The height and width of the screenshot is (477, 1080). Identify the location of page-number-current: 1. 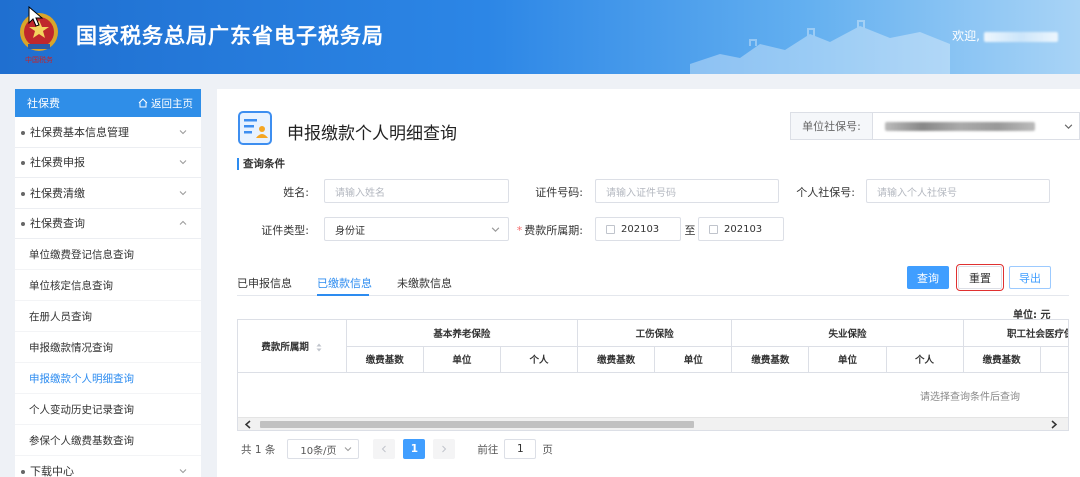
(414, 449).